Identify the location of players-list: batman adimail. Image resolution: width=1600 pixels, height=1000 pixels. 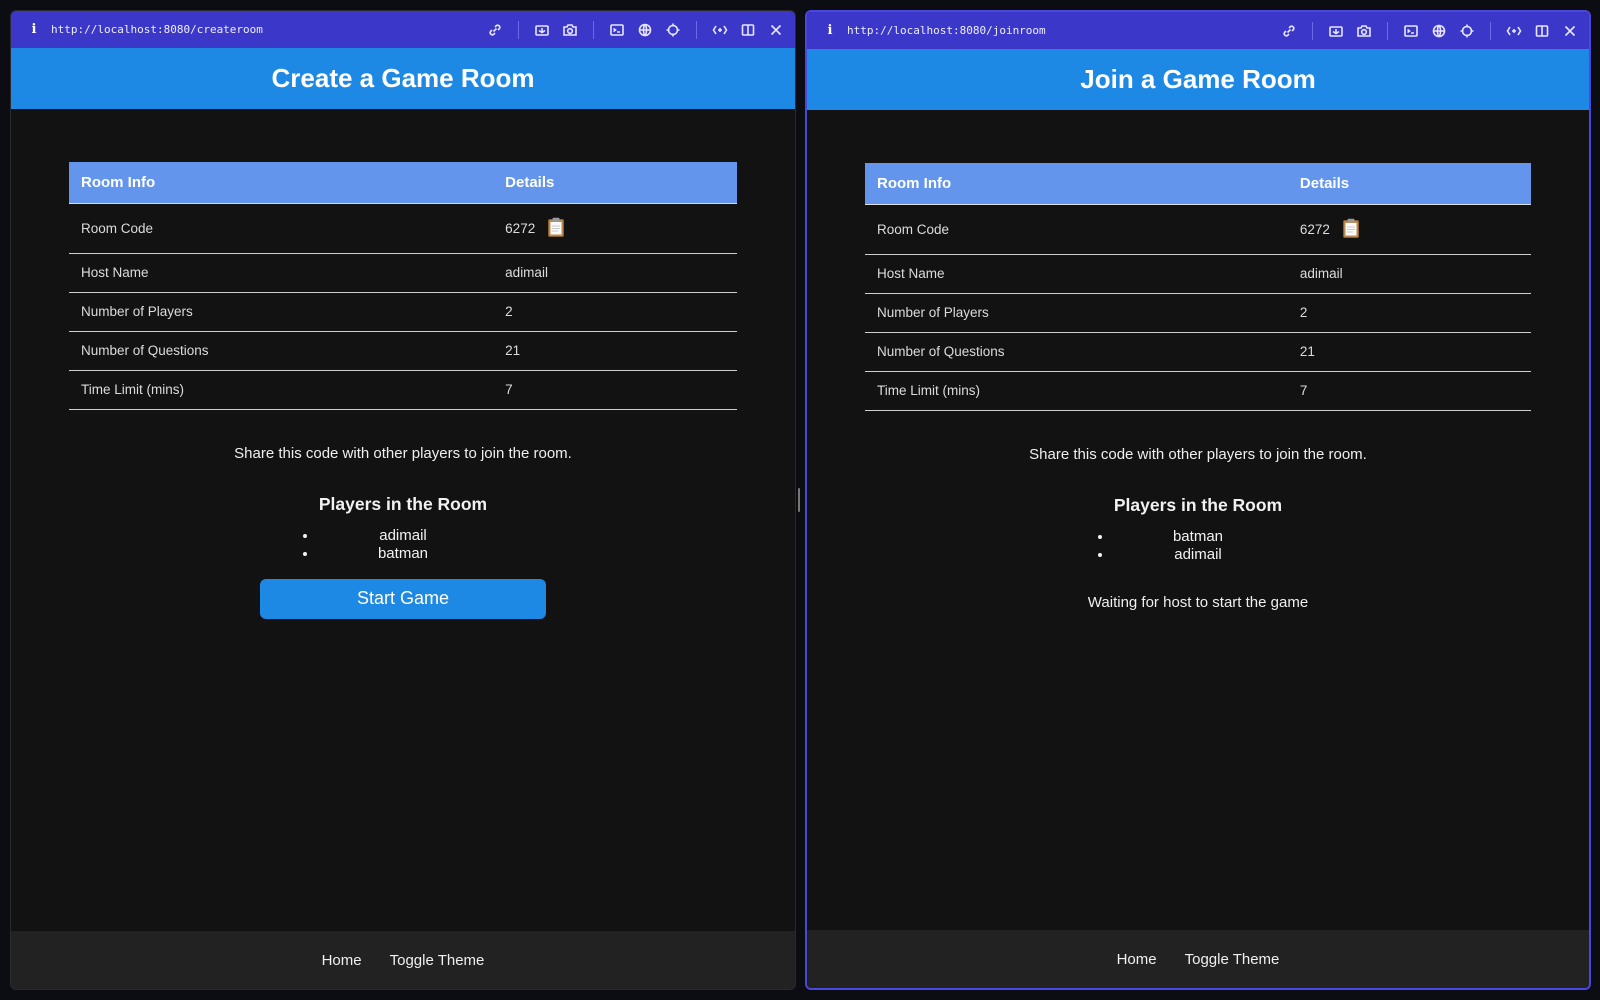
(1198, 546).